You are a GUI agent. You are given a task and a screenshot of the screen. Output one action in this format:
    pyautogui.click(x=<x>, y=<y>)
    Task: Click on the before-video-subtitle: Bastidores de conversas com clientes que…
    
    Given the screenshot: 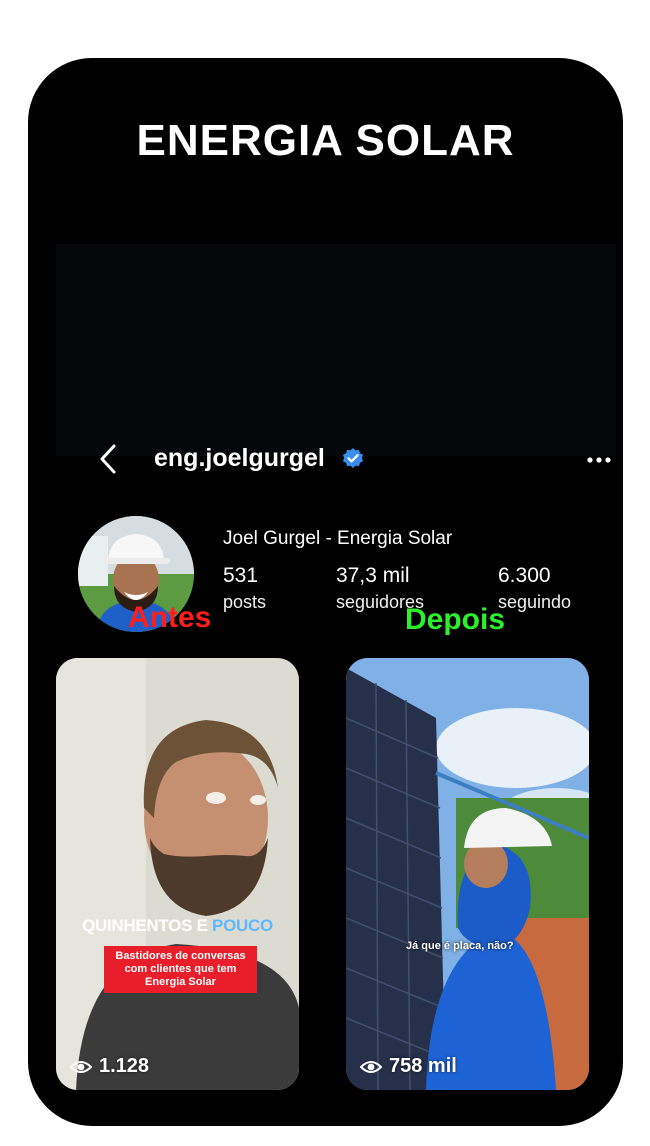 What is the action you would take?
    pyautogui.click(x=180, y=969)
    